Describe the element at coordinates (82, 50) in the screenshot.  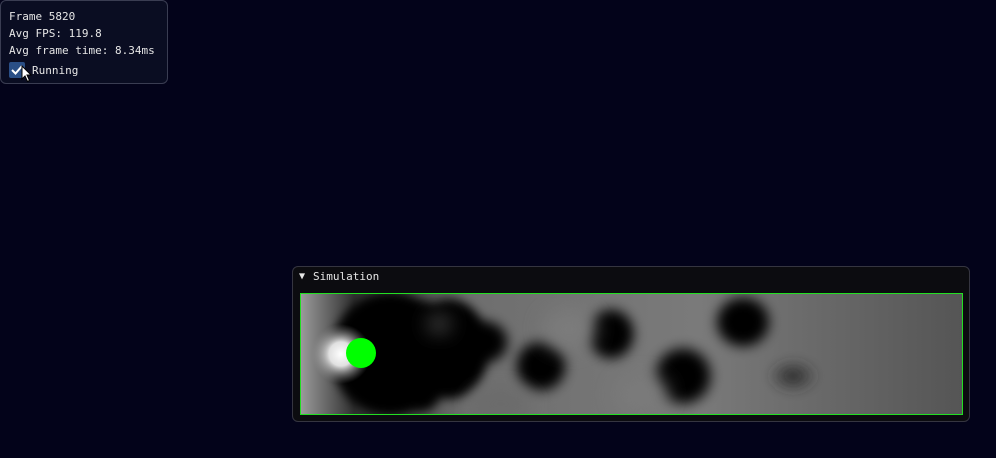
I see `avg-frame-time: Avg frame time: 8.34ms` at that location.